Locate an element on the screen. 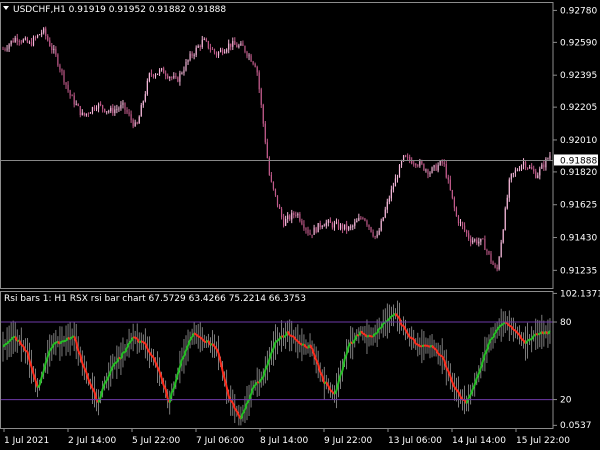  indicator-tick-label: 0.0537 is located at coordinates (576, 426).